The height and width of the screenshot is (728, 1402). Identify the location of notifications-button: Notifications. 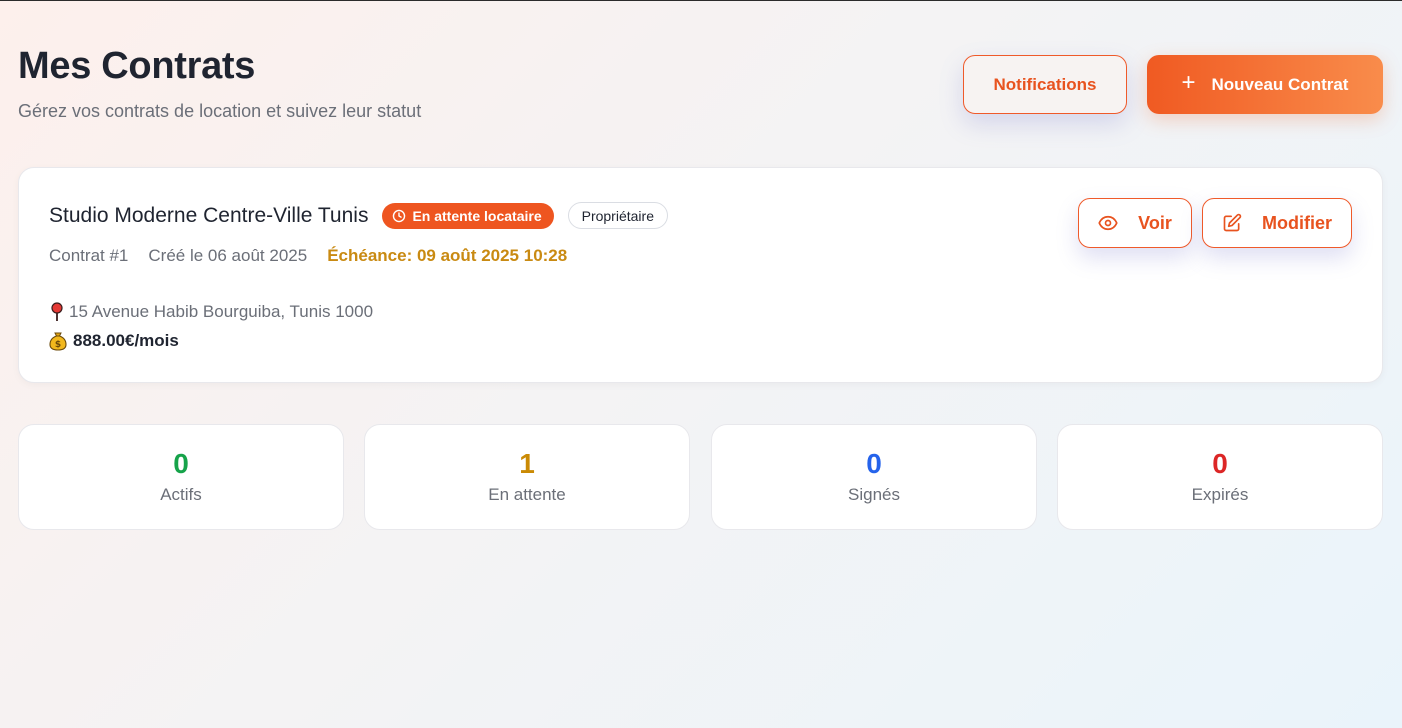
(1045, 84).